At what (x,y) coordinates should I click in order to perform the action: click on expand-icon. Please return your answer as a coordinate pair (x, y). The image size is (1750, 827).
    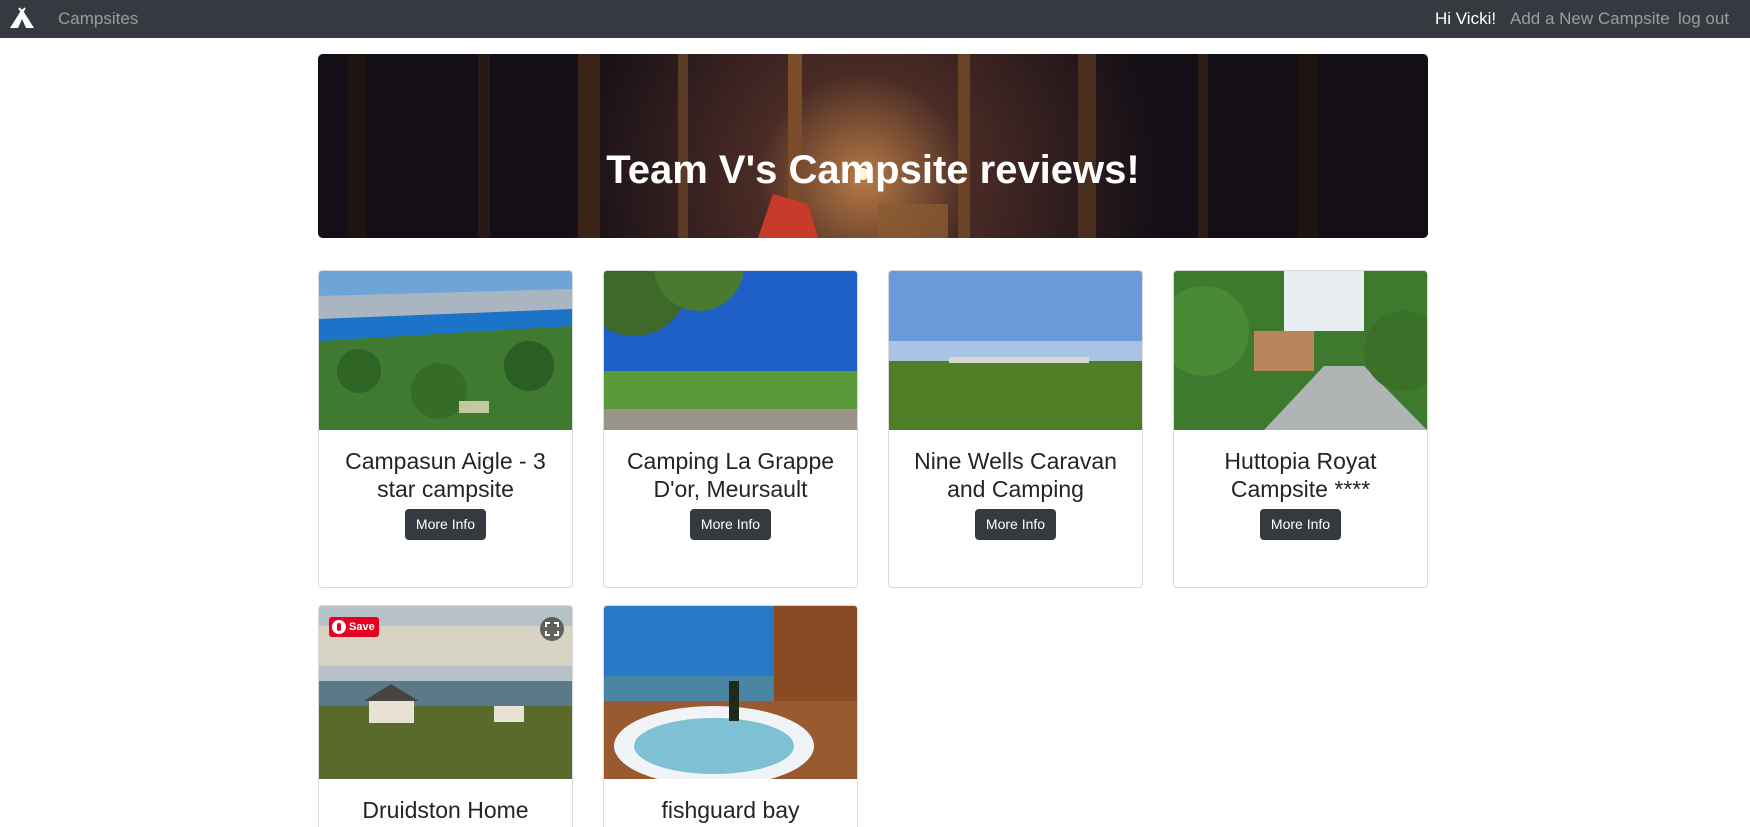
    Looking at the image, I should click on (552, 629).